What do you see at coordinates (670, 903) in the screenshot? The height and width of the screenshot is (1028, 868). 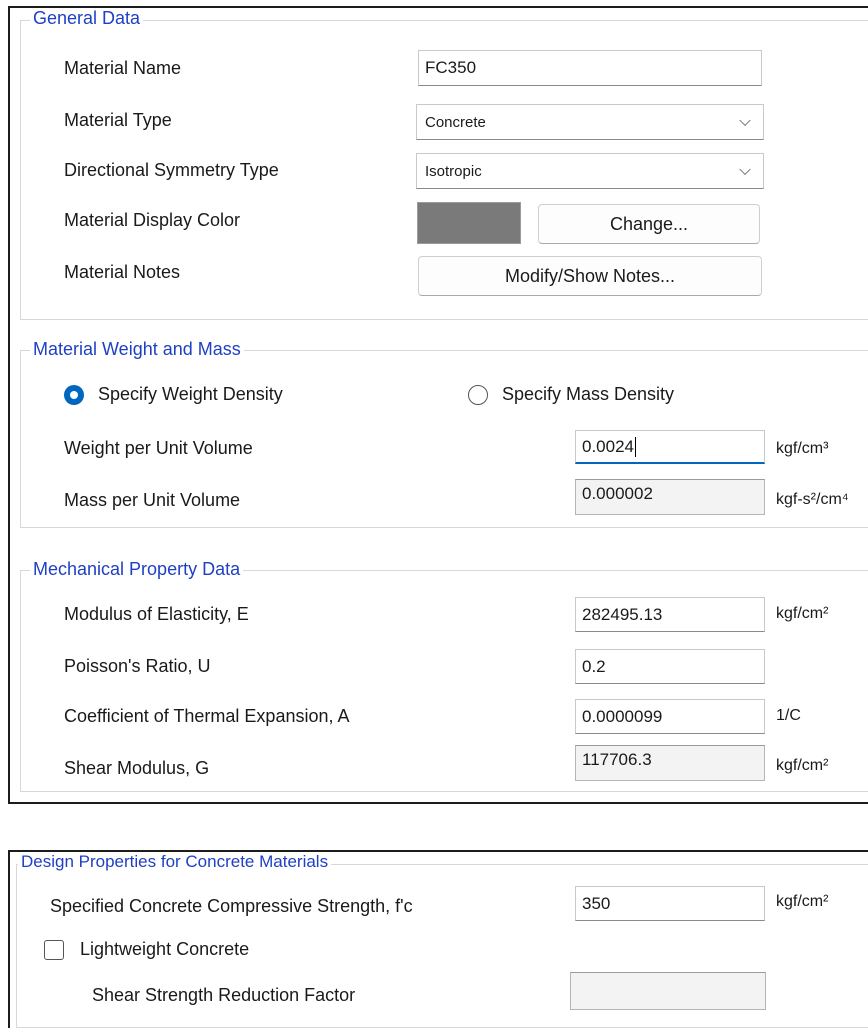 I see `compressive-strength-input: 350` at bounding box center [670, 903].